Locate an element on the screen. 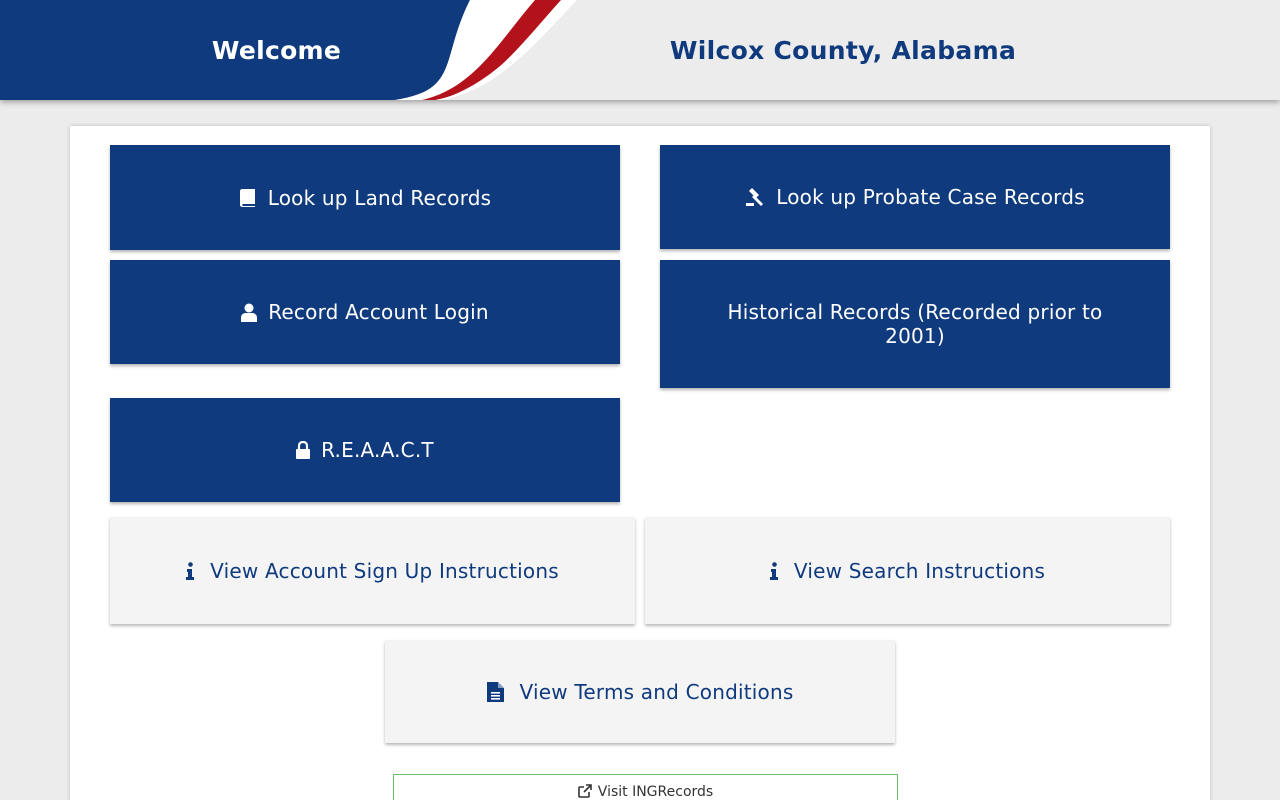 The image size is (1280, 800). reaact-button: R.E.A.A.C.T is located at coordinates (365, 450).